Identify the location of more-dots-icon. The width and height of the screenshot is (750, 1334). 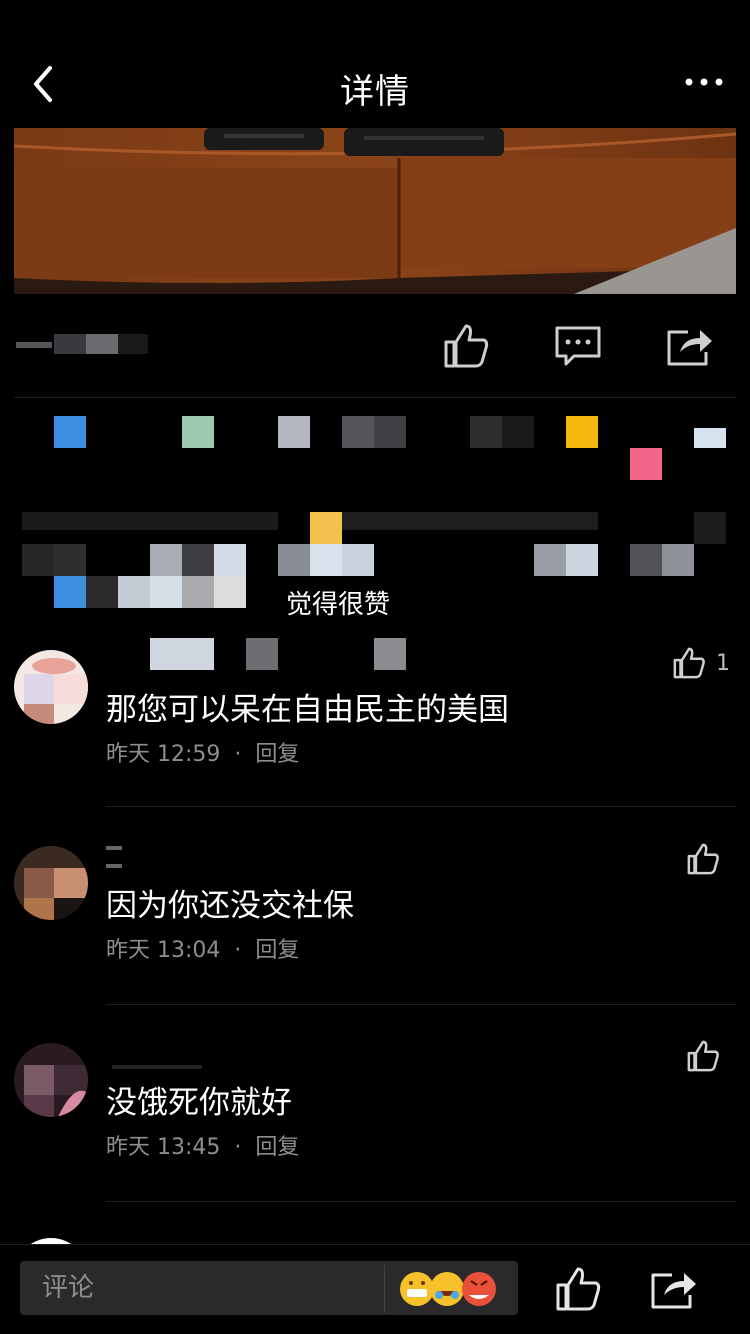
(704, 82).